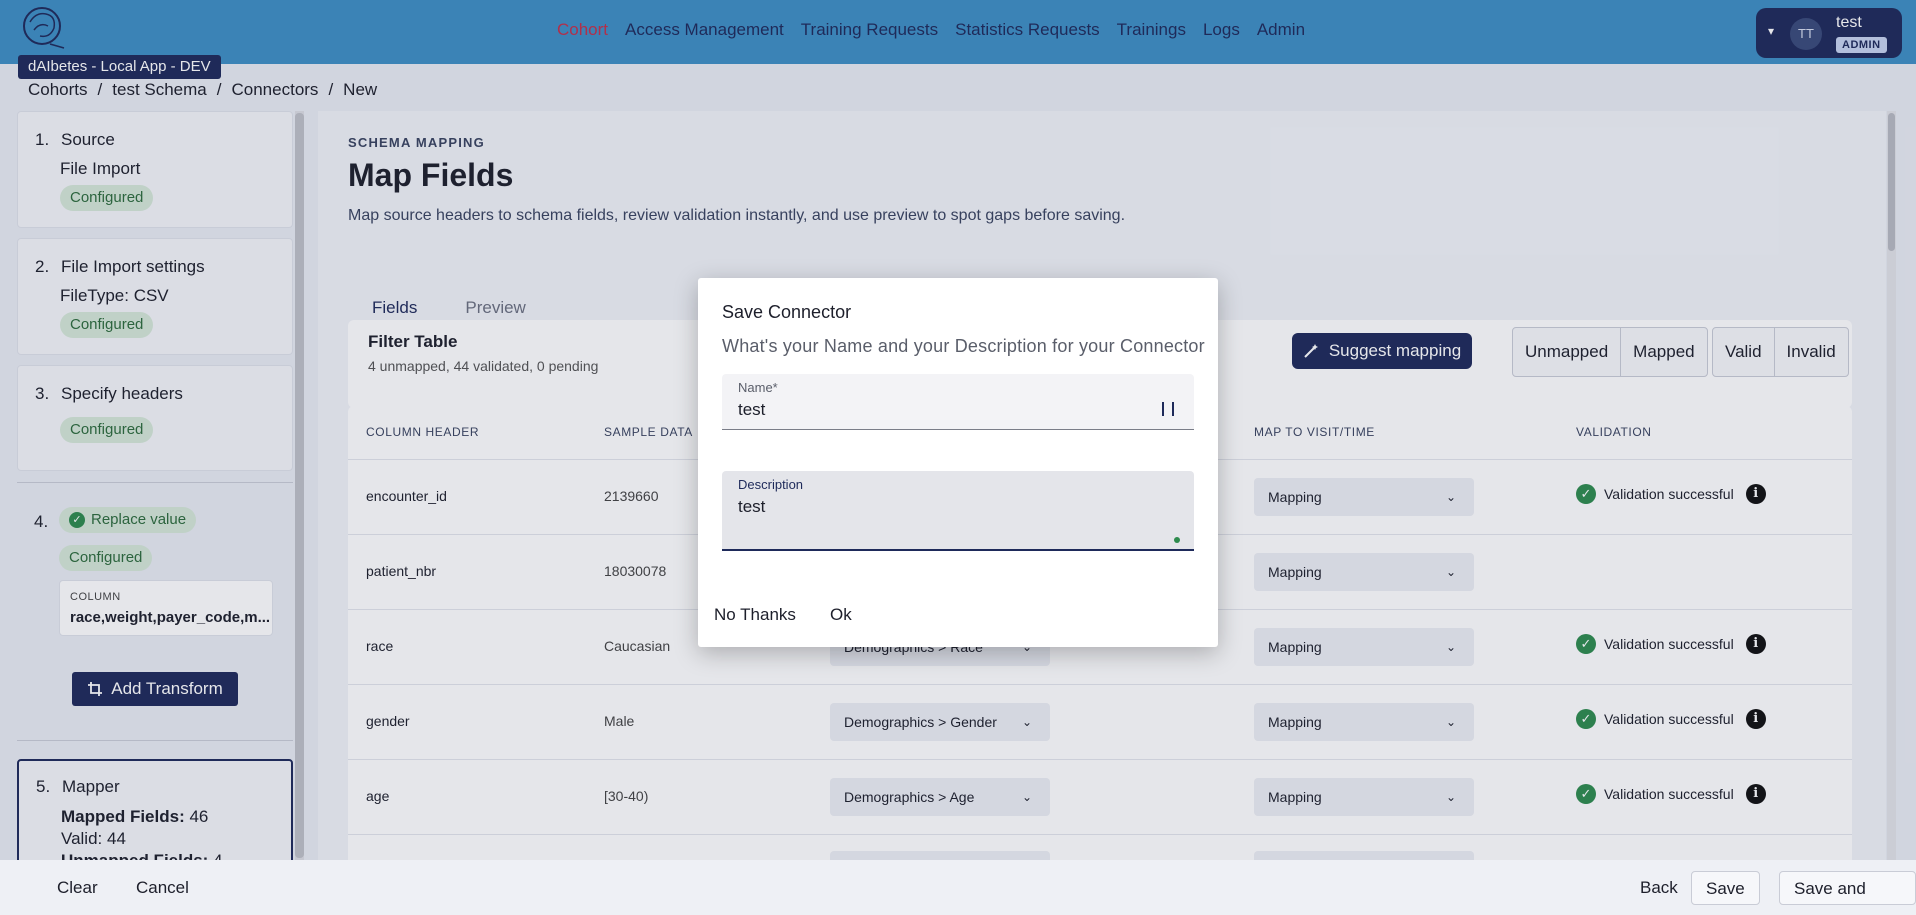 This screenshot has width=1916, height=915. I want to click on clear-button: Clear, so click(77, 888).